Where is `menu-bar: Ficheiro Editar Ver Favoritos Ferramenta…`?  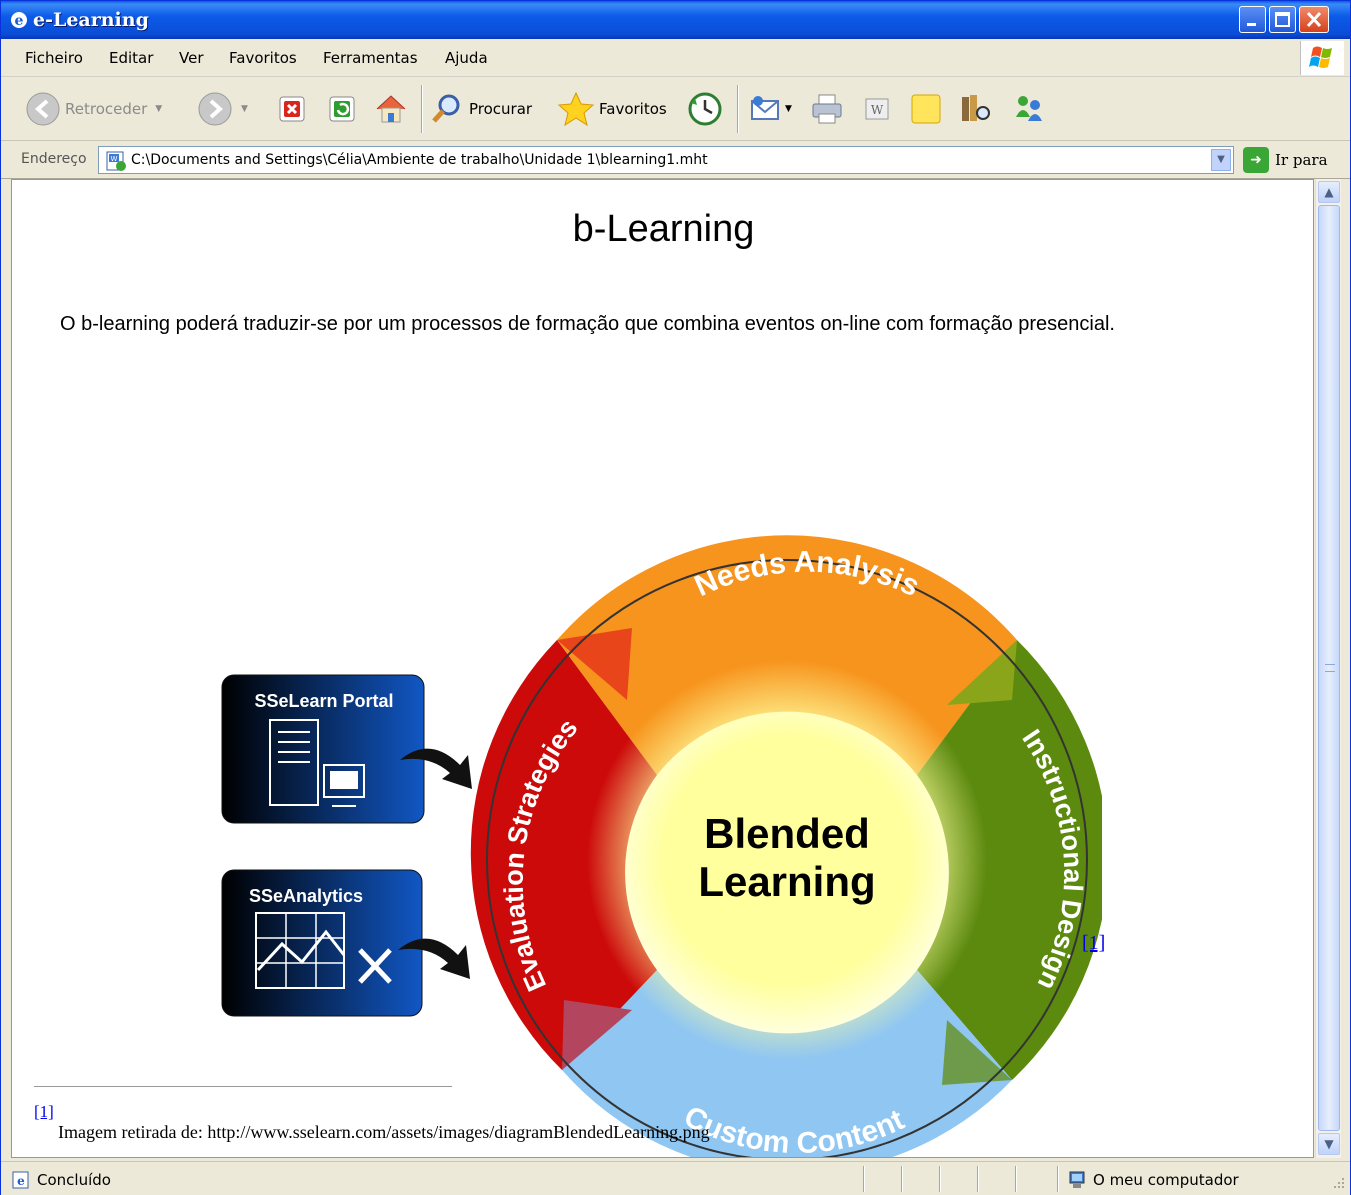
menu-bar: Ficheiro Editar Ver Favoritos Ferramenta… is located at coordinates (675, 58).